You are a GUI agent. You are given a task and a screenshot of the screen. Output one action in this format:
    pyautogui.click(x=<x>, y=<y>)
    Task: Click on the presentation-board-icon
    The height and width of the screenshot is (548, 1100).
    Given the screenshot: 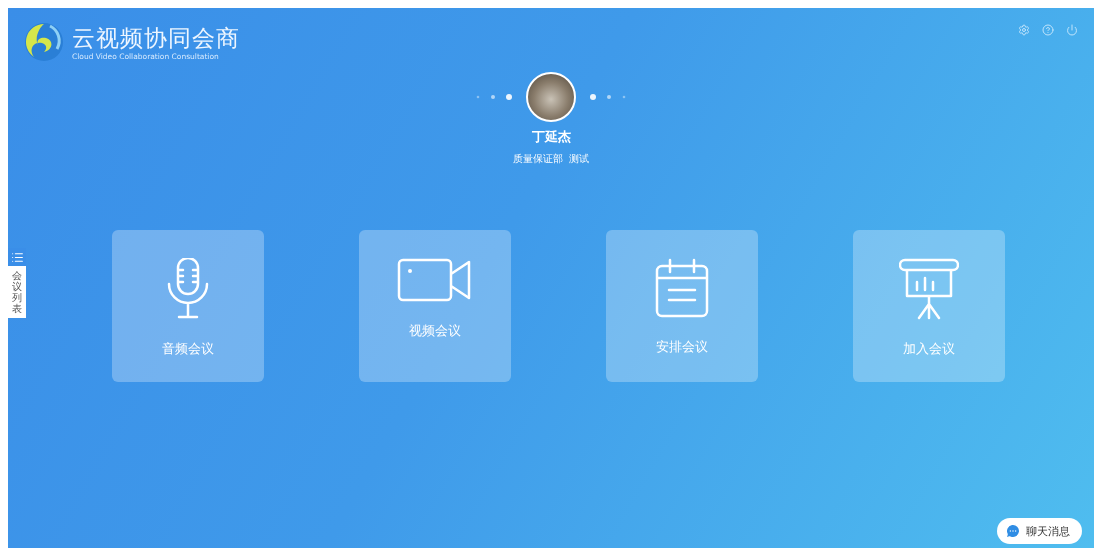 What is the action you would take?
    pyautogui.click(x=928, y=289)
    